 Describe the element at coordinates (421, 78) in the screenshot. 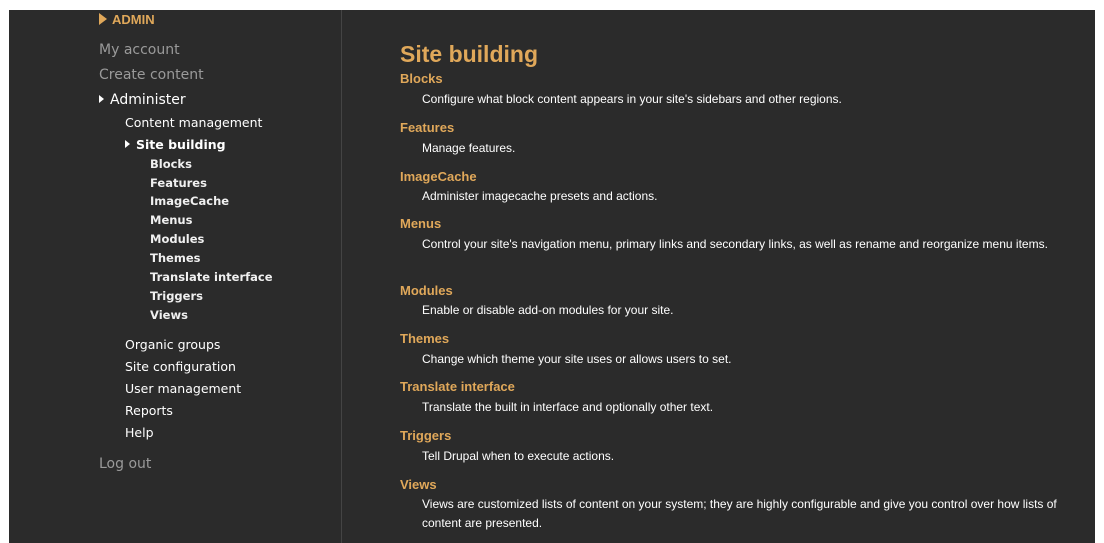

I see `item-title-blocks: Blocks` at that location.